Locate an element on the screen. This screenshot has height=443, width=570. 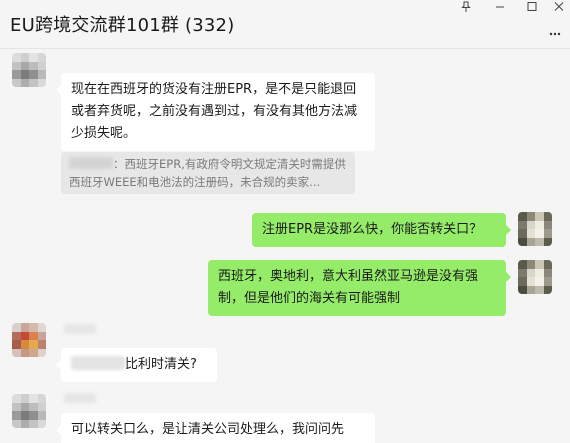
message-bubble-outgoing: 注册EPR是没那么快，你能否转关口？ is located at coordinates (381, 230).